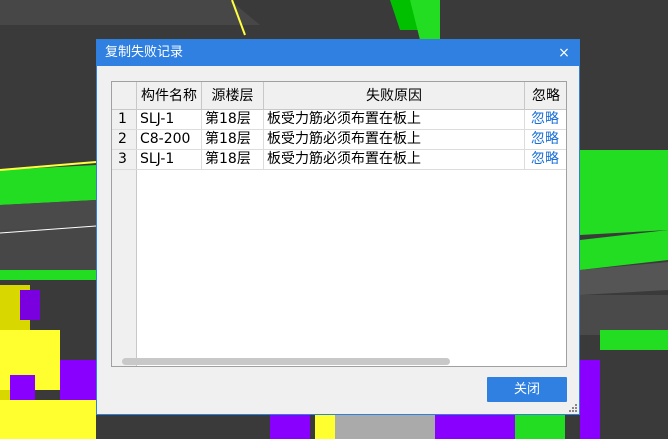  I want to click on close-icon: ×, so click(564, 53).